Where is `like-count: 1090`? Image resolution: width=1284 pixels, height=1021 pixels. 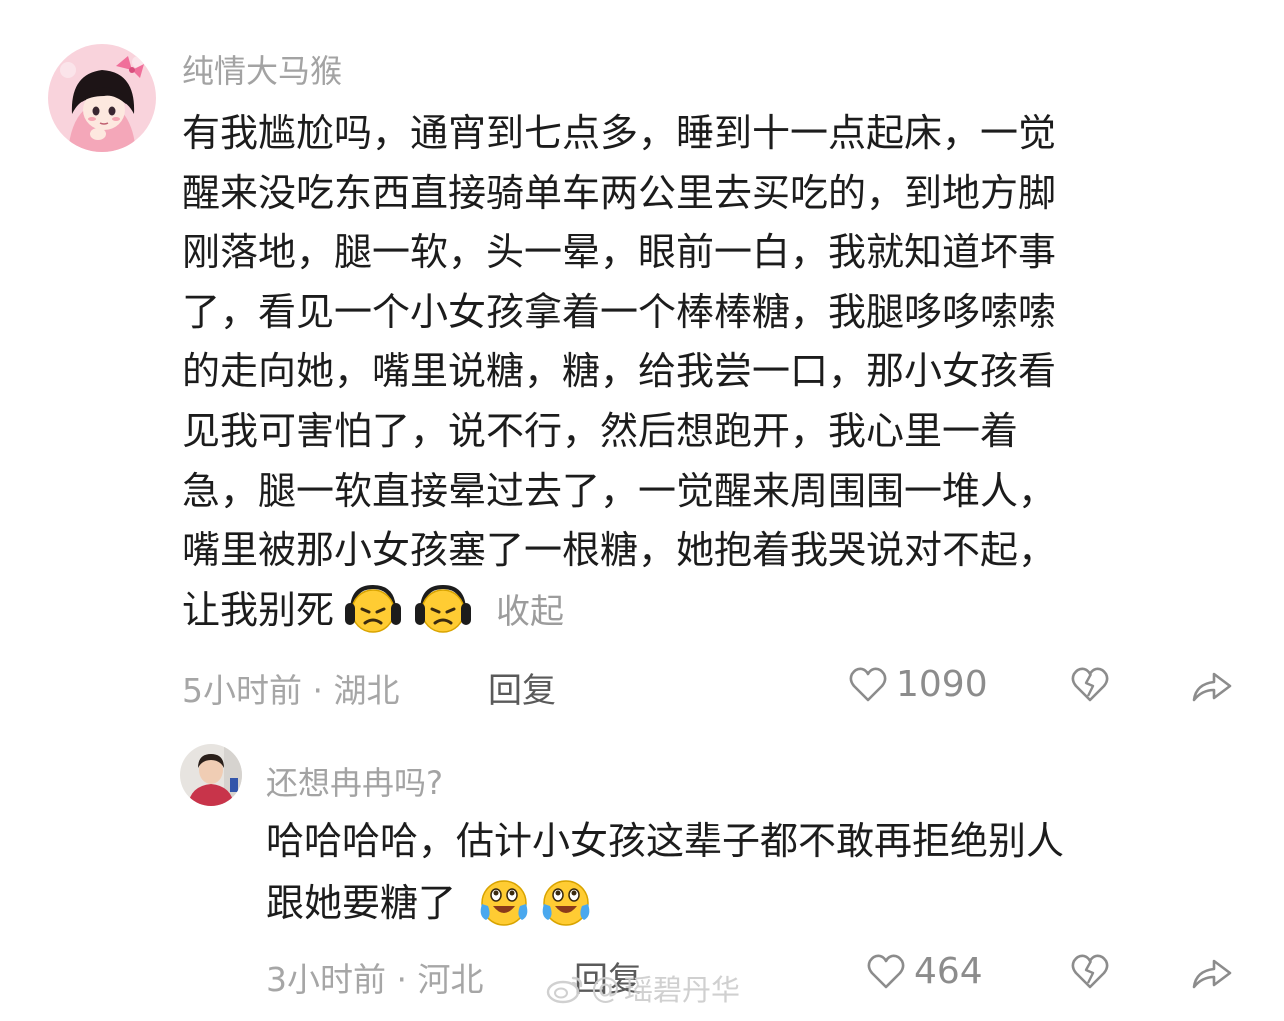
like-count: 1090 is located at coordinates (942, 684).